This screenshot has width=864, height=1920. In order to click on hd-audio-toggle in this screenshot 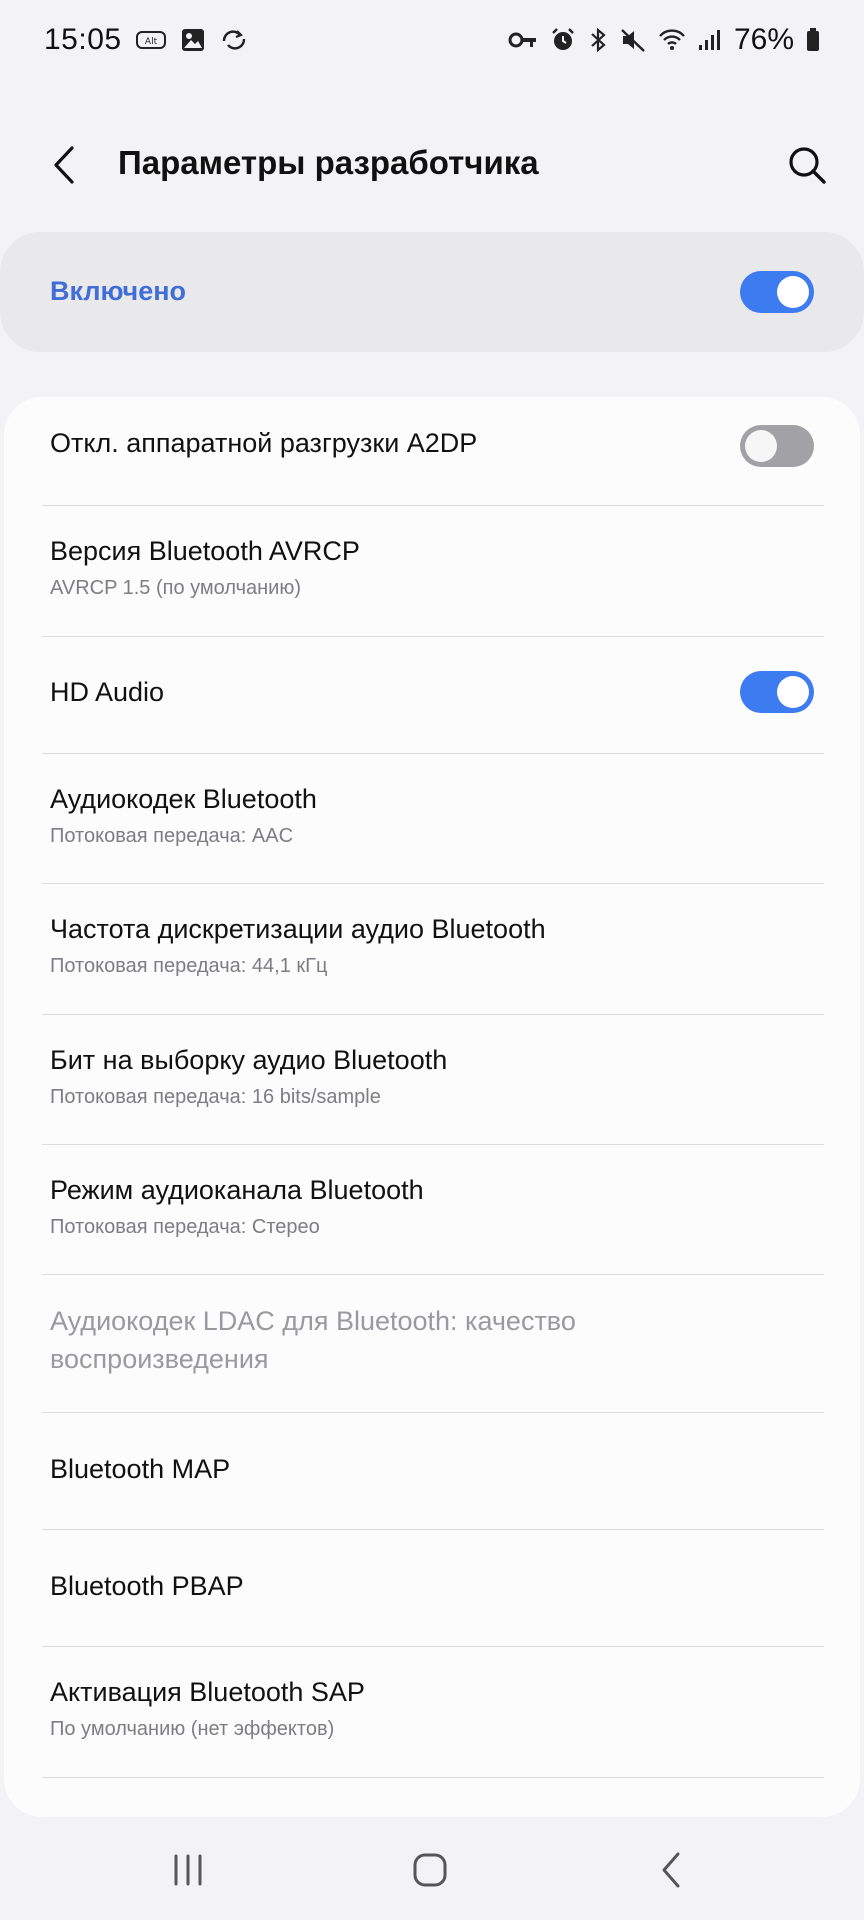, I will do `click(777, 692)`.